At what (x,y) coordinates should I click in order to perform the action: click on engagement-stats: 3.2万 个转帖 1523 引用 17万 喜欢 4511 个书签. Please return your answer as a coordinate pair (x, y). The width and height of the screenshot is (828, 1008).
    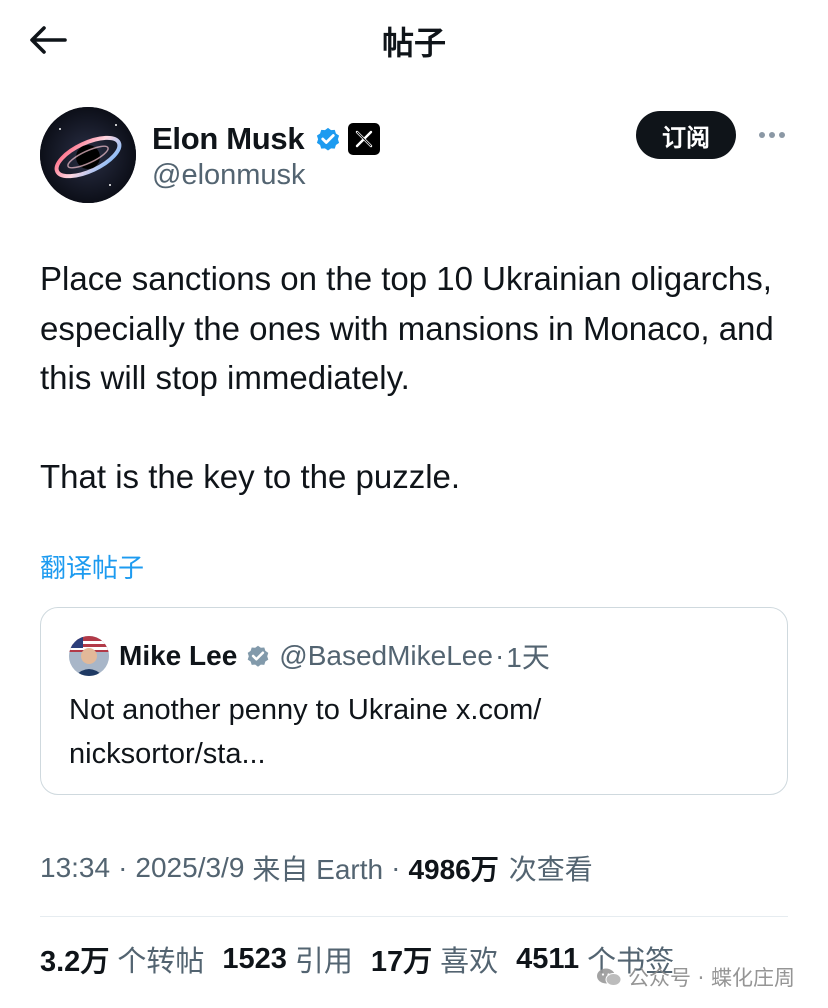
    Looking at the image, I should click on (366, 959).